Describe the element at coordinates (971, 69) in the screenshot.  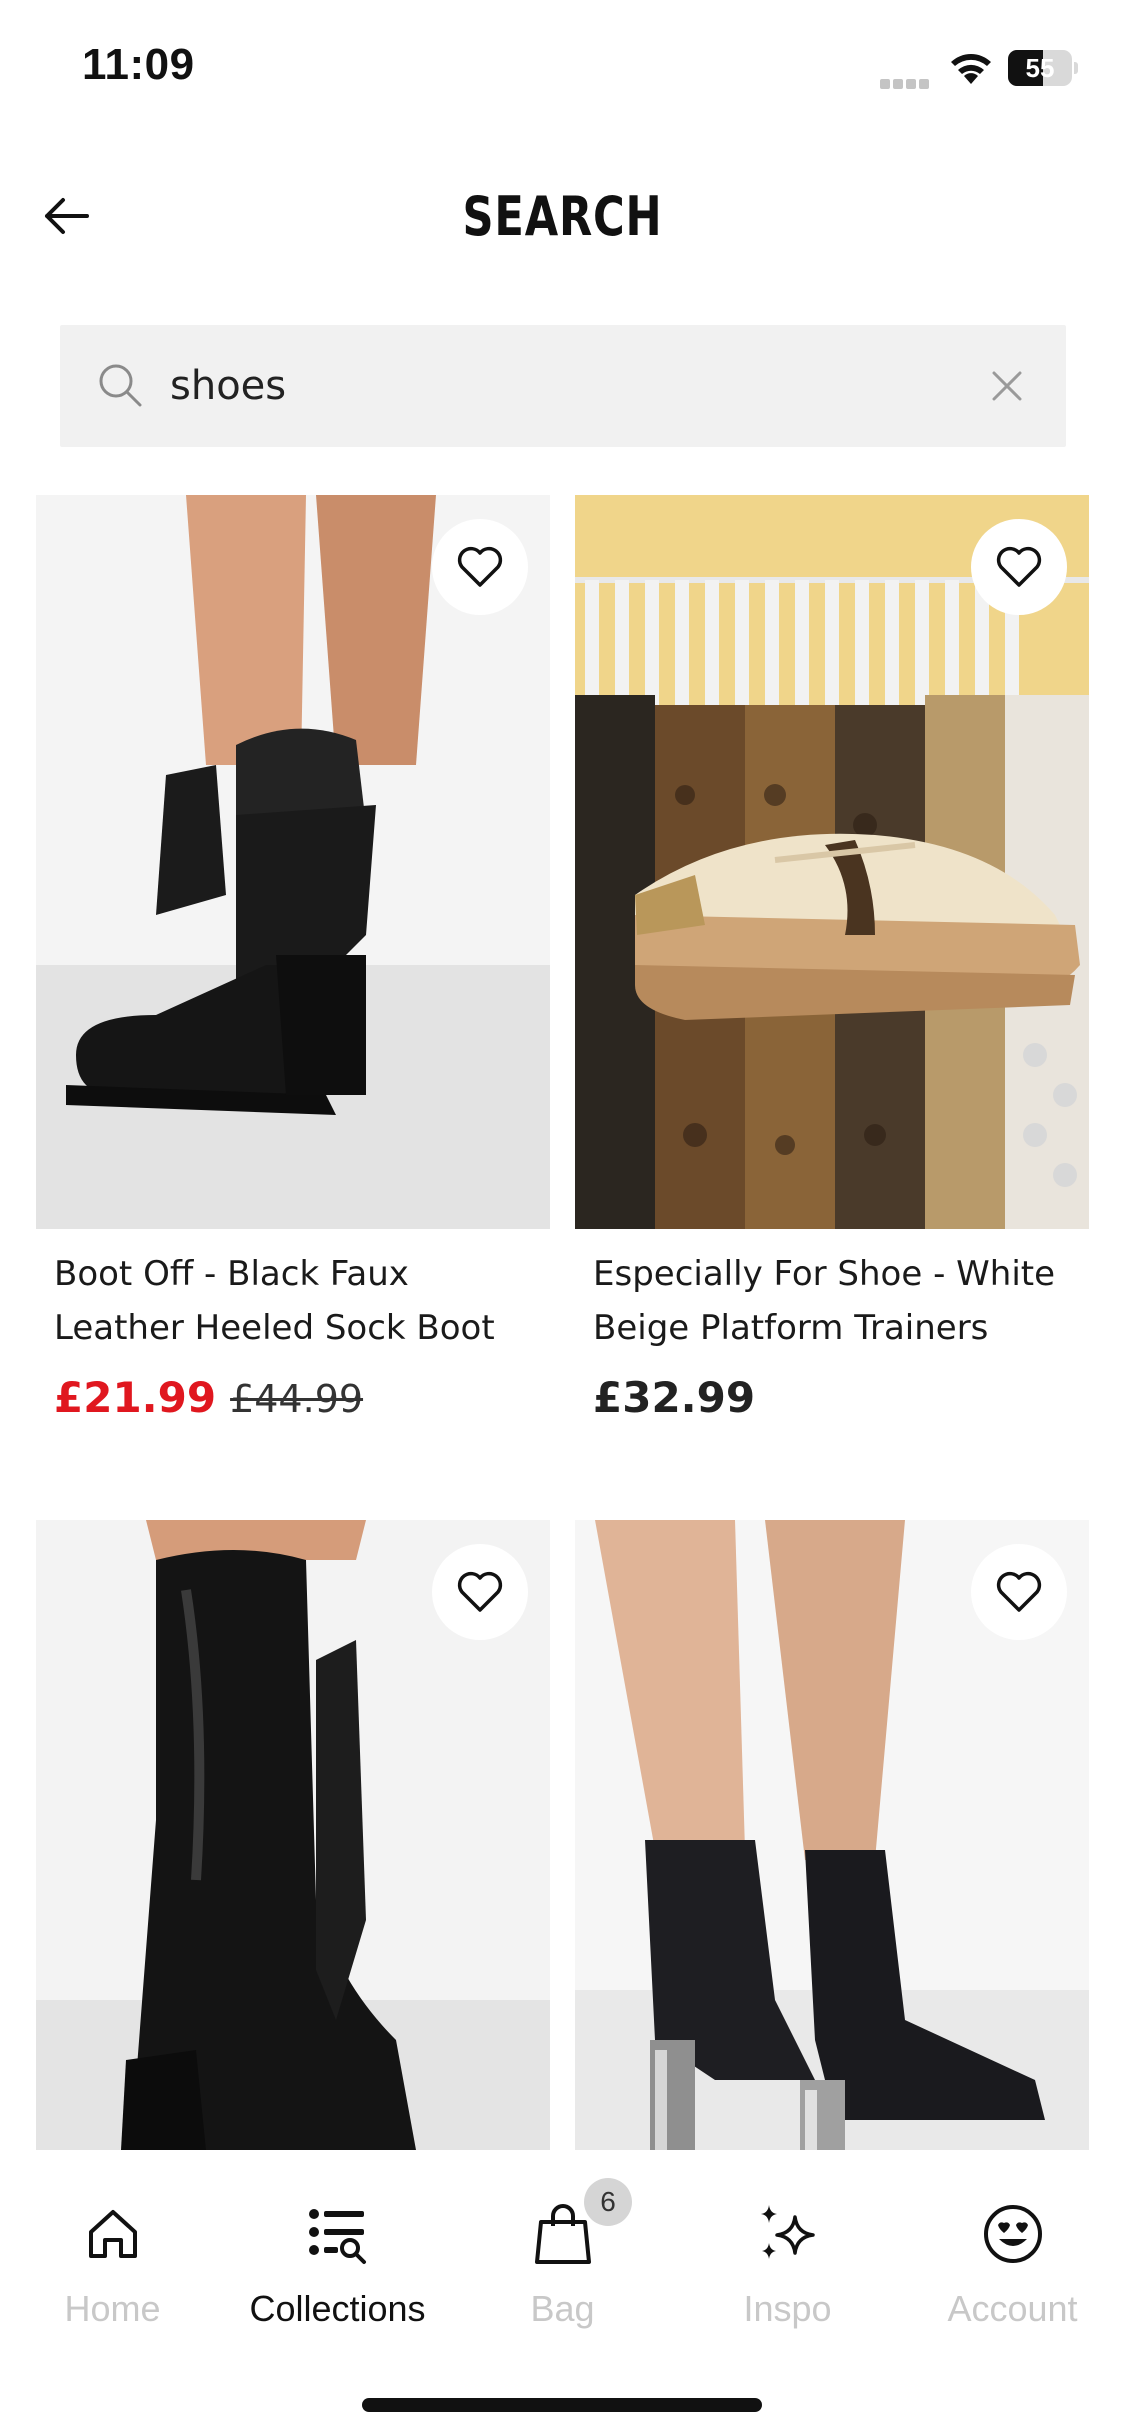
I see `wifi-icon` at that location.